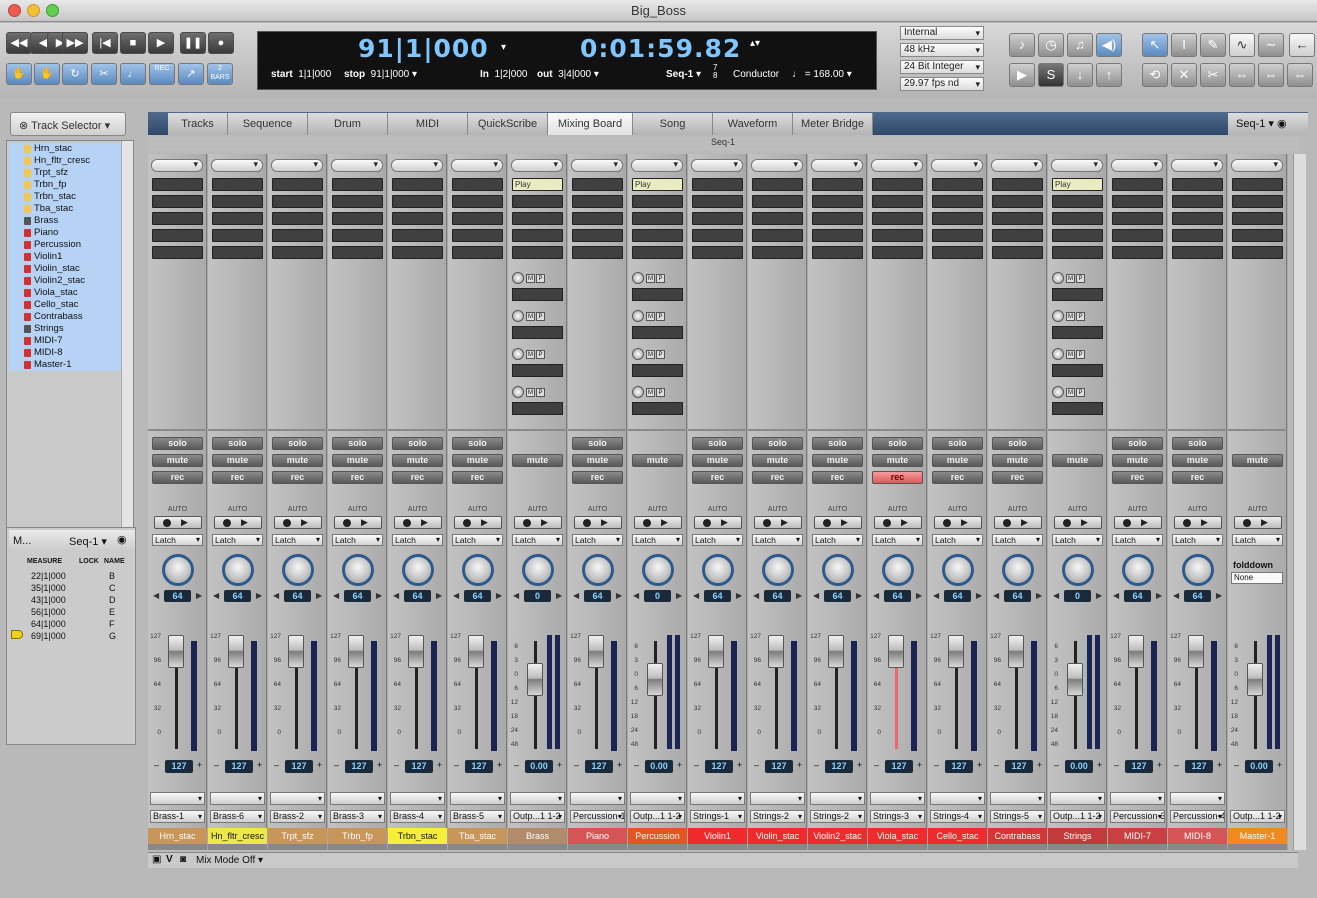 This screenshot has width=1317, height=898. I want to click on marker-menu-icon: ◉, so click(122, 539).